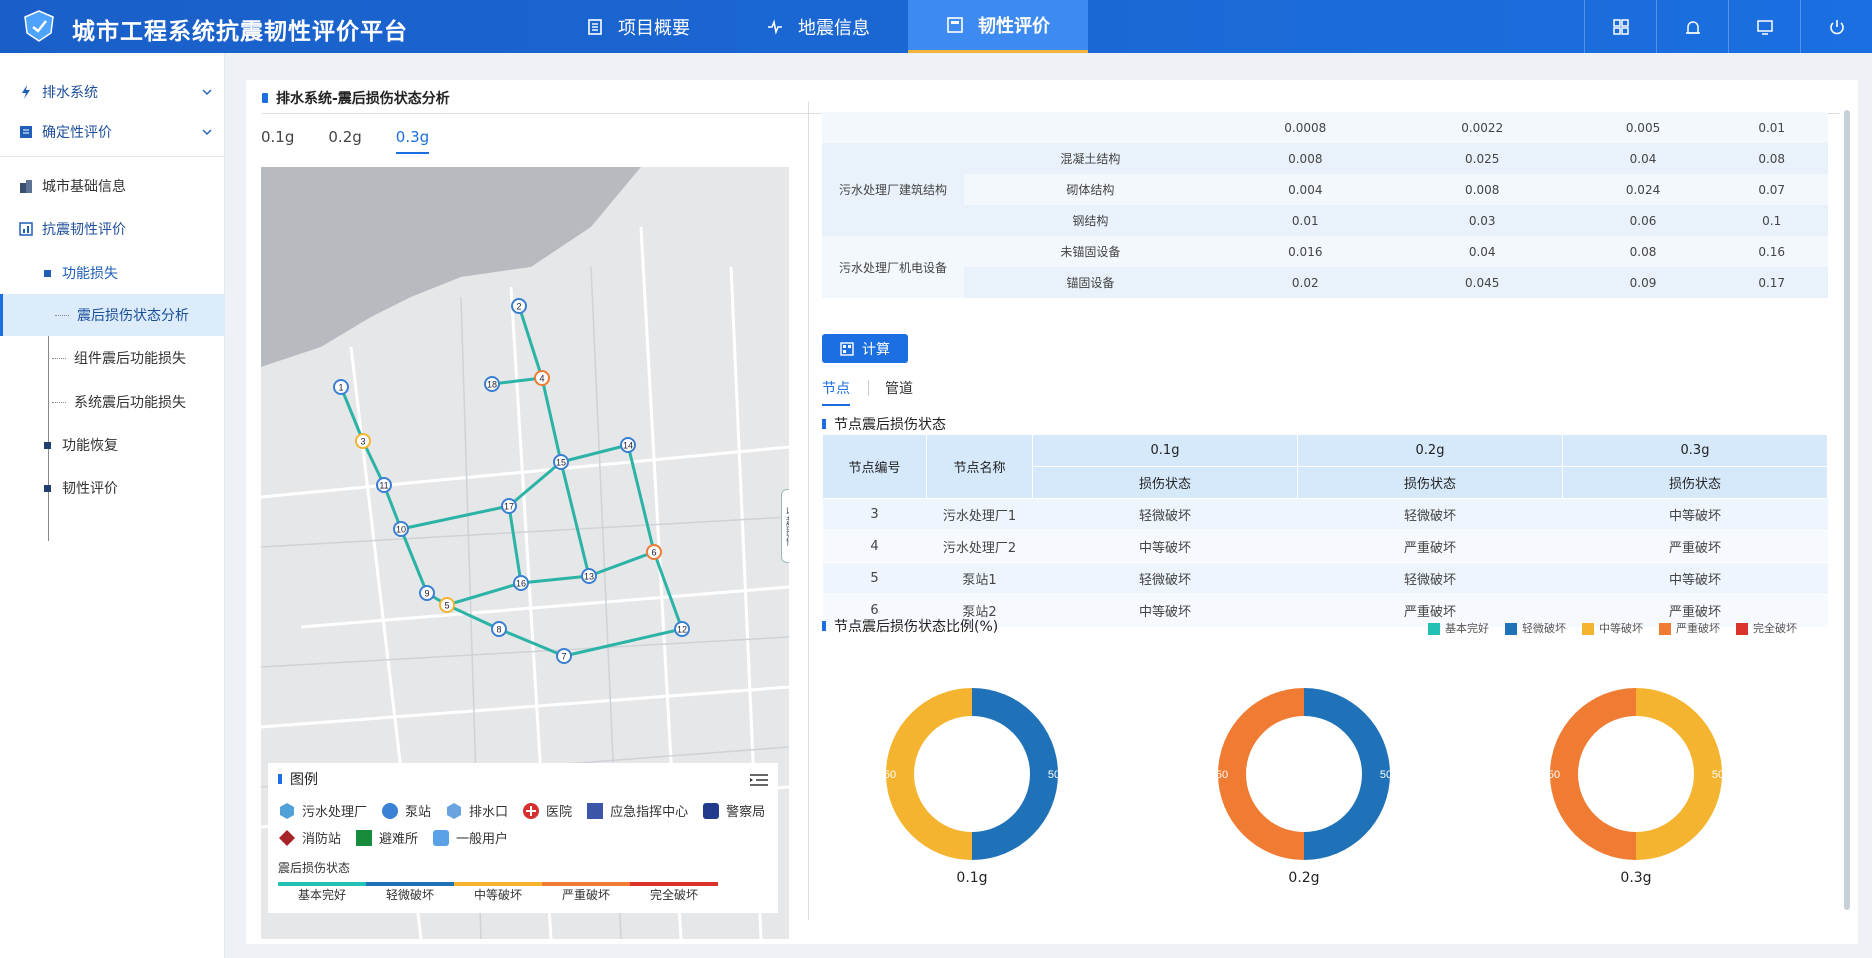 The width and height of the screenshot is (1872, 958). What do you see at coordinates (547, 810) in the screenshot?
I see `legend-hospital: 医院` at bounding box center [547, 810].